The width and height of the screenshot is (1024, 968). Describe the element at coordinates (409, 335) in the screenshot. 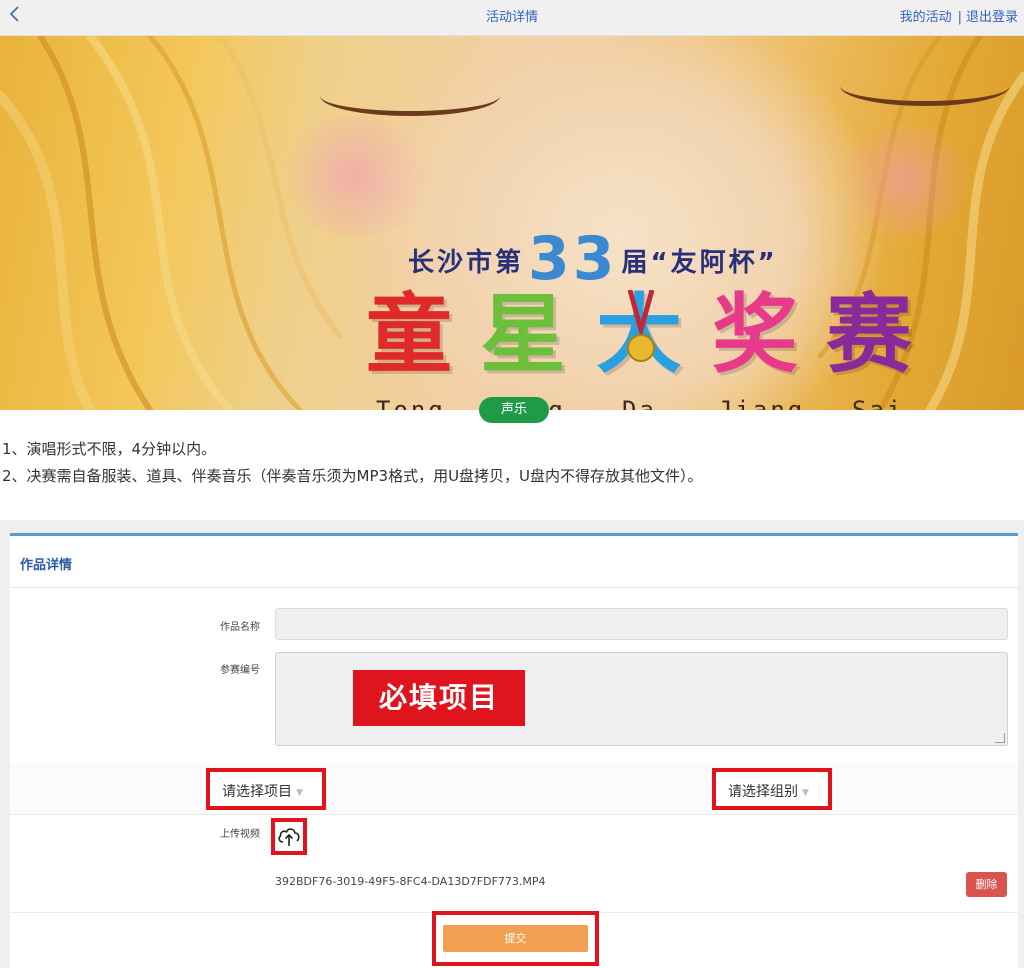

I see `title-char-1: 童` at that location.